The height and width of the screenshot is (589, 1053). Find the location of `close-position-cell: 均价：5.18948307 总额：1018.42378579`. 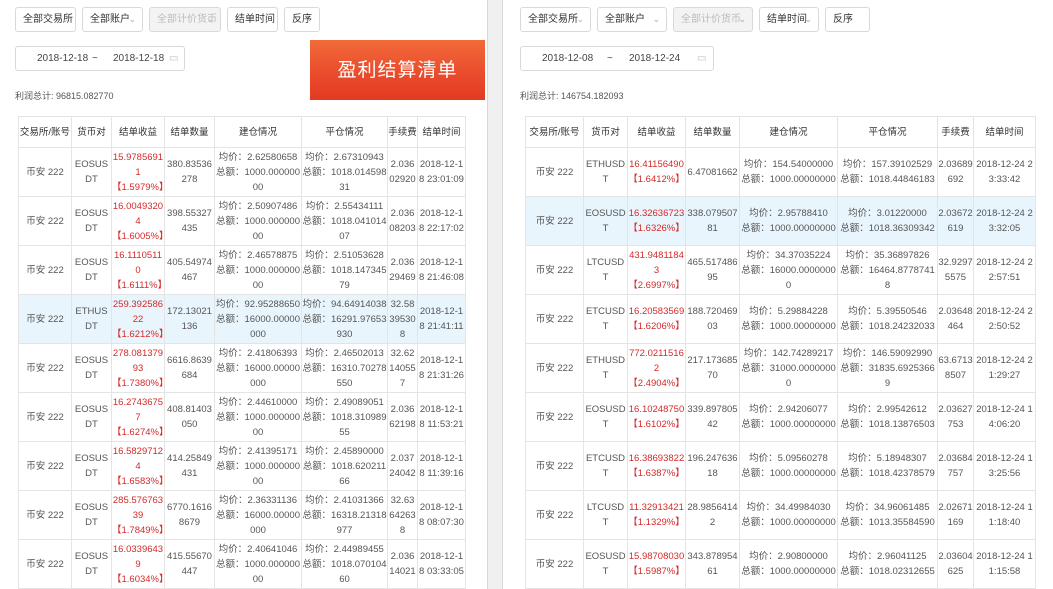

close-position-cell: 均价：5.18948307 总额：1018.42378579 is located at coordinates (887, 466).